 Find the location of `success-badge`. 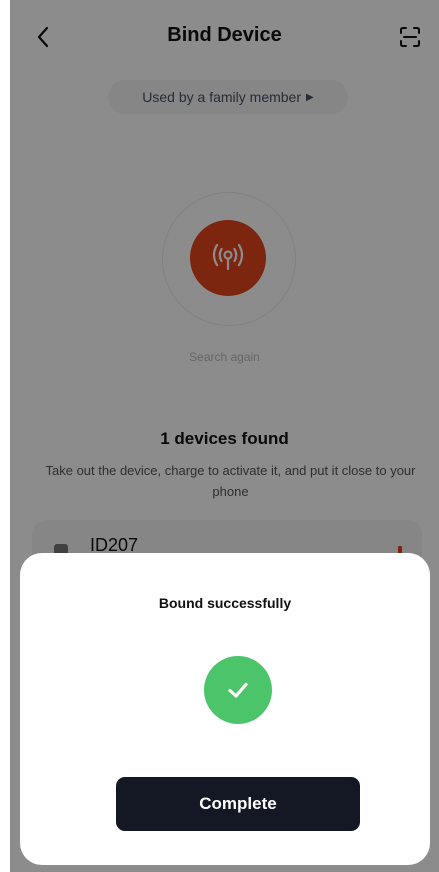

success-badge is located at coordinates (238, 690).